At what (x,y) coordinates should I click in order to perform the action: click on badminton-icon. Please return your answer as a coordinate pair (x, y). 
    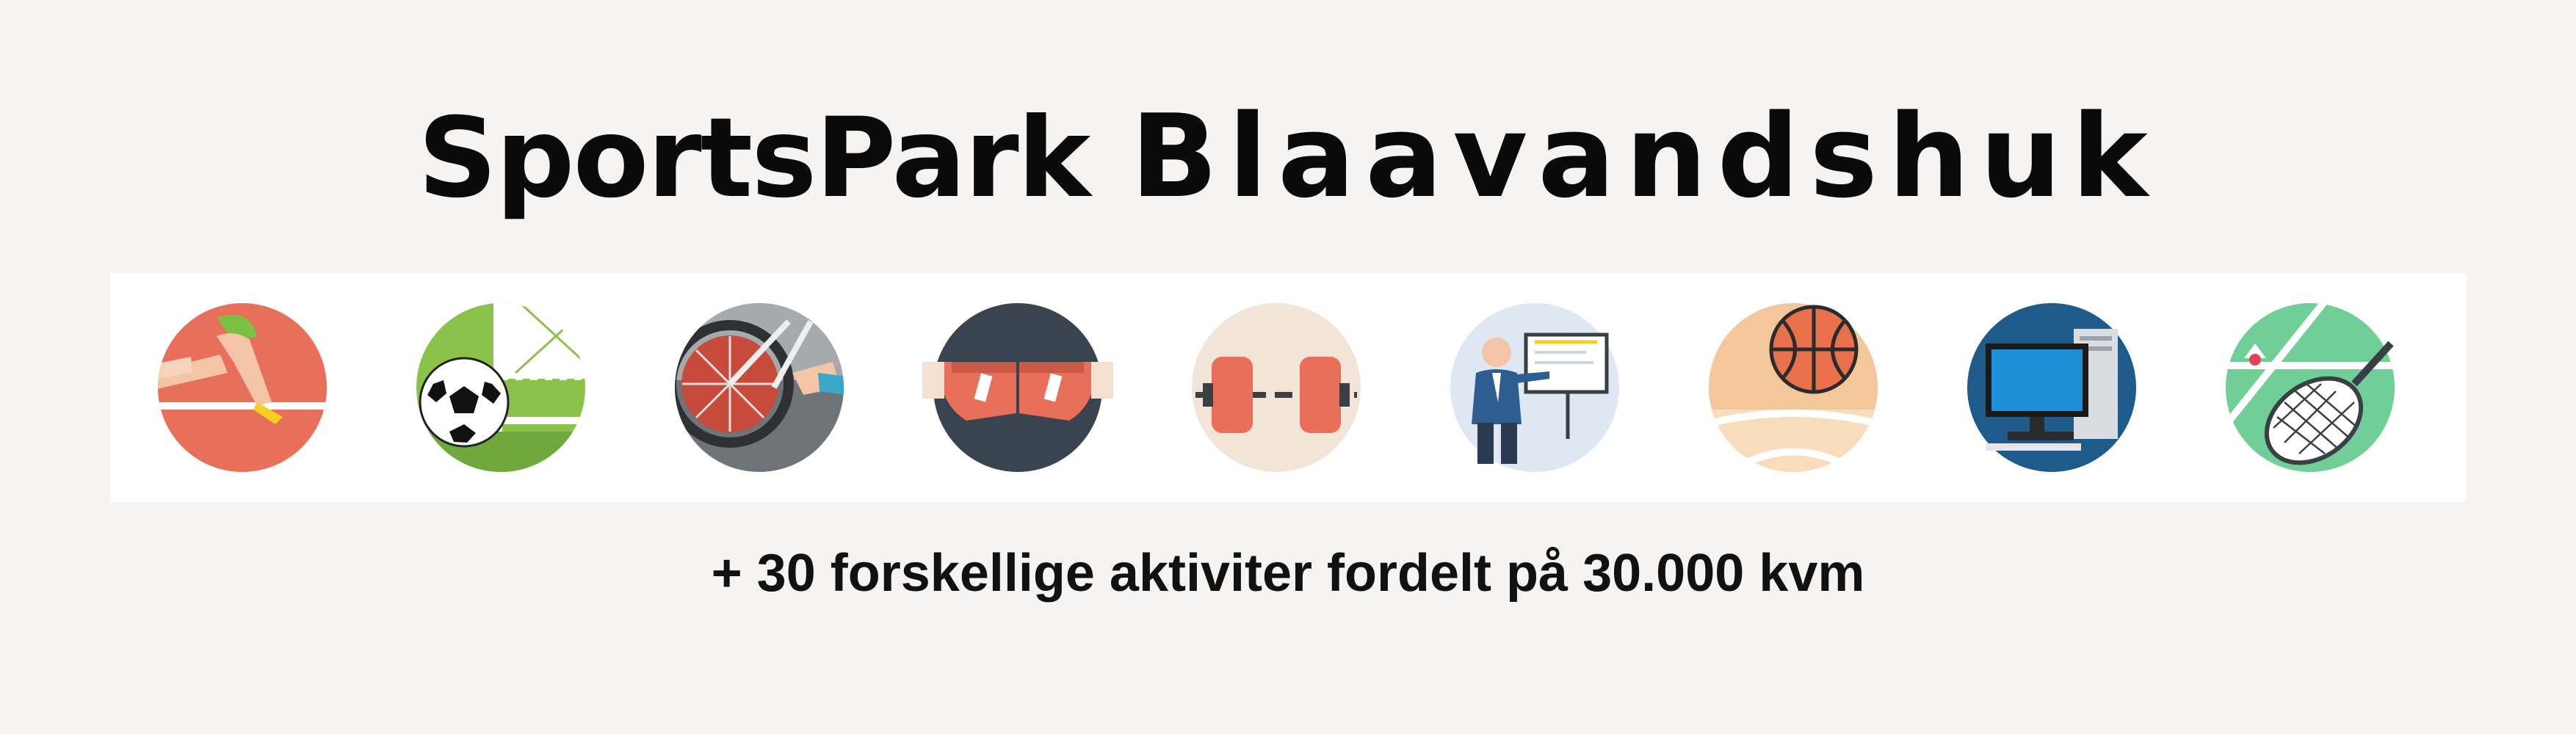
    Looking at the image, I should click on (2310, 387).